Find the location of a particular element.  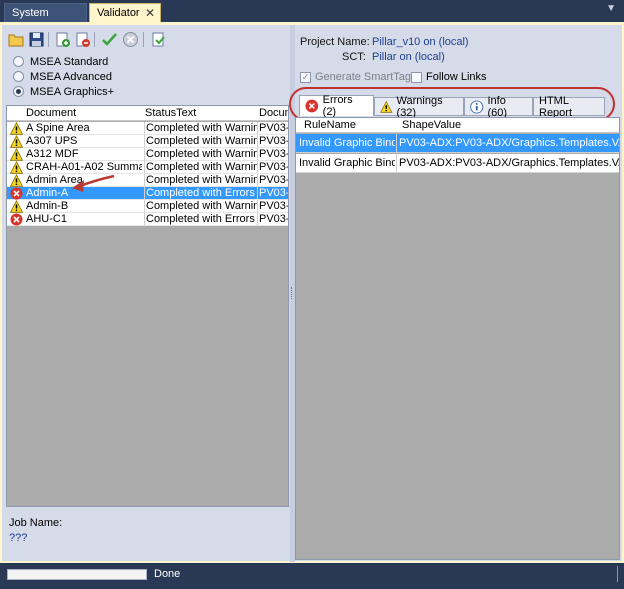

cell-document: A312 MDF is located at coordinates (52, 154).